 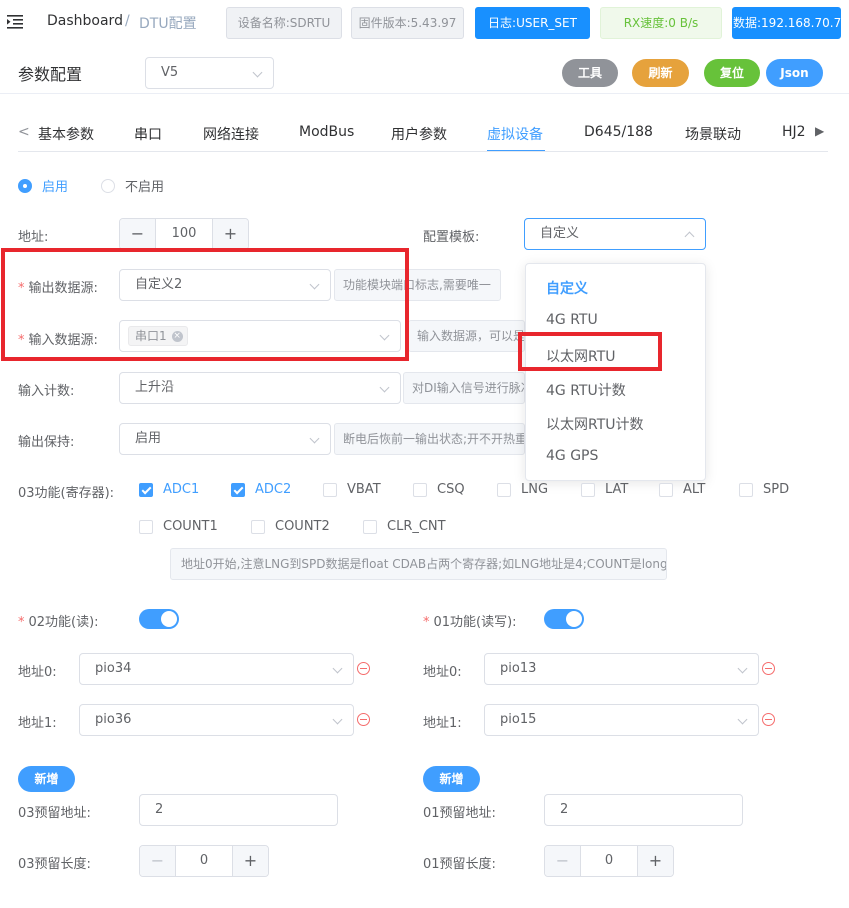 What do you see at coordinates (590, 73) in the screenshot?
I see `tools-button: 工具` at bounding box center [590, 73].